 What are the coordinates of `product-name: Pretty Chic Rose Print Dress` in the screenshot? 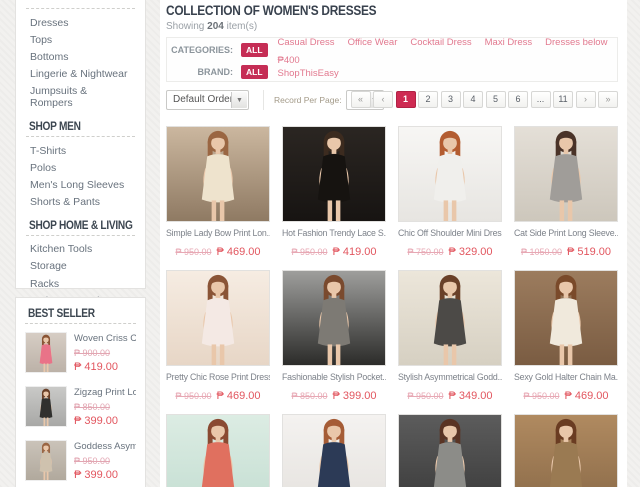 It's located at (218, 377).